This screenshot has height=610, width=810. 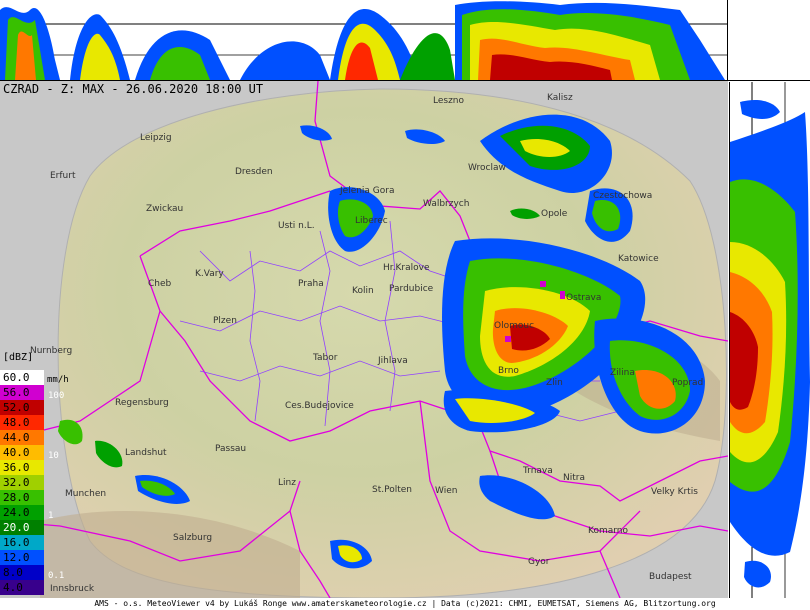 I want to click on city-label: Erfurt, so click(x=63, y=176).